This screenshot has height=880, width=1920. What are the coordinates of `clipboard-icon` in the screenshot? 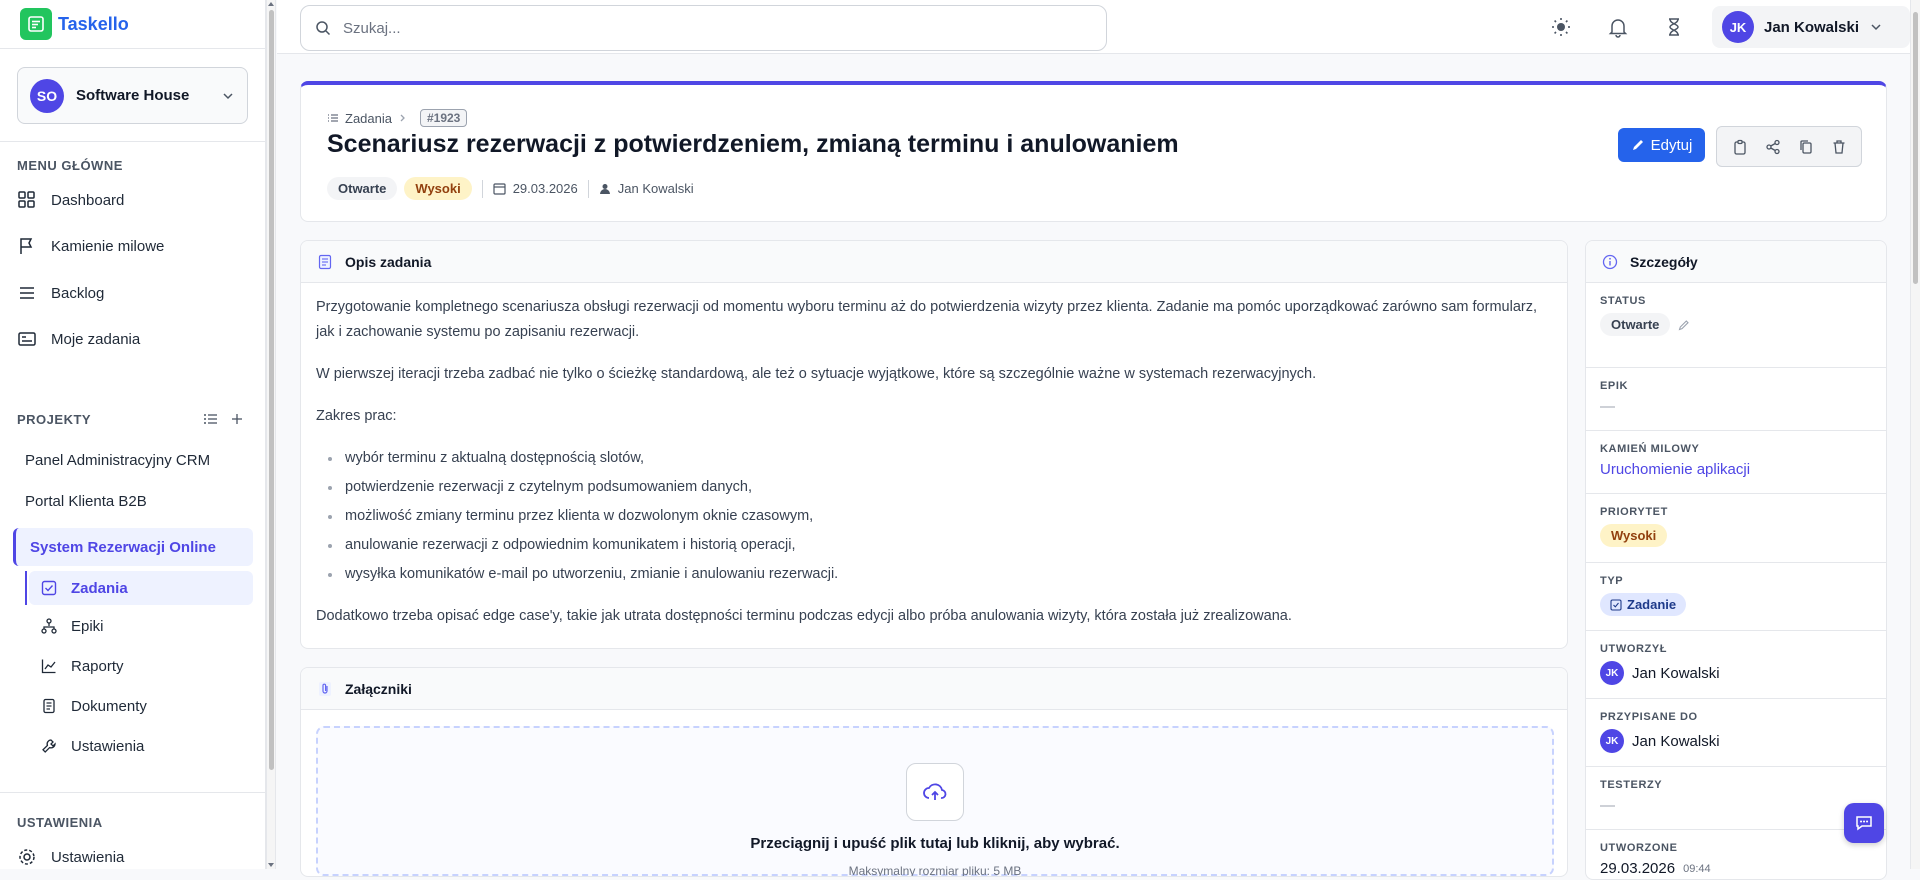 It's located at (1740, 147).